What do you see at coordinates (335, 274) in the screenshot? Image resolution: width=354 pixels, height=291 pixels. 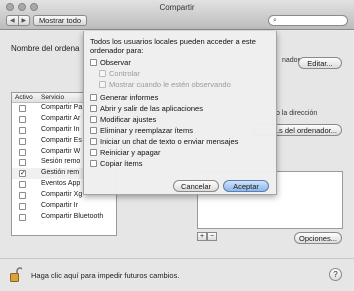 I see `help-button: ?` at bounding box center [335, 274].